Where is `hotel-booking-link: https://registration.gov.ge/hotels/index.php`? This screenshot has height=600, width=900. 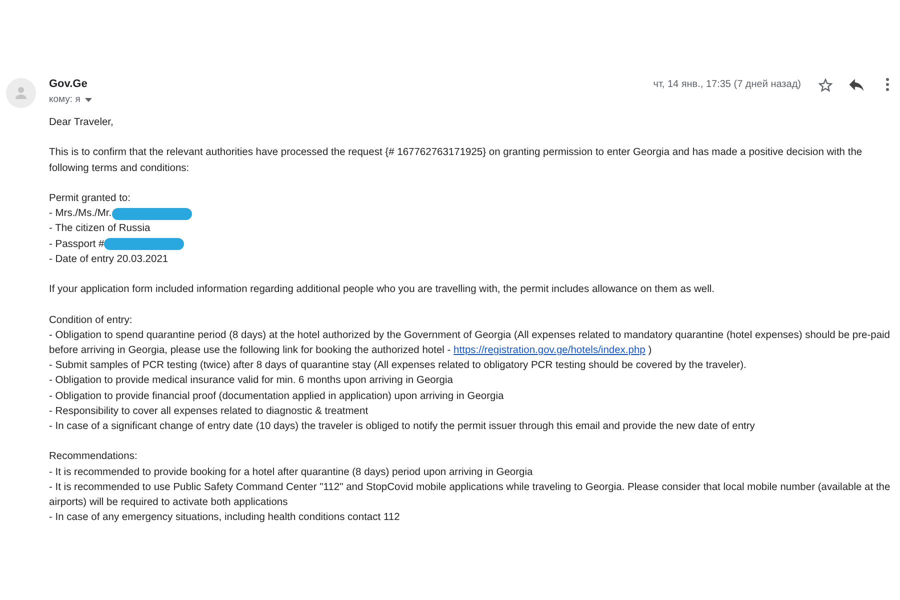
hotel-booking-link: https://registration.gov.ge/hotels/index.php is located at coordinates (550, 350).